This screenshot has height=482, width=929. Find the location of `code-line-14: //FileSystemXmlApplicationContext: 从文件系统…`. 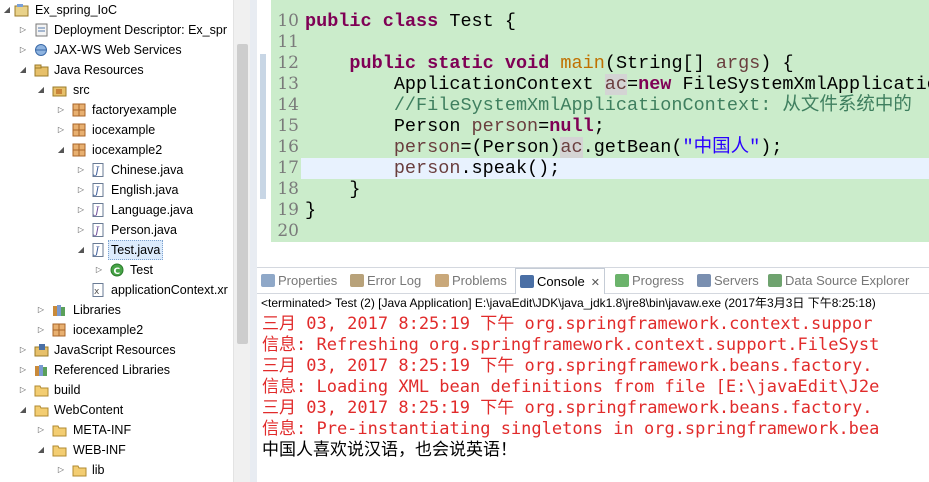

code-line-14: //FileSystemXmlApplicationContext: 从文件系统… is located at coordinates (608, 105).